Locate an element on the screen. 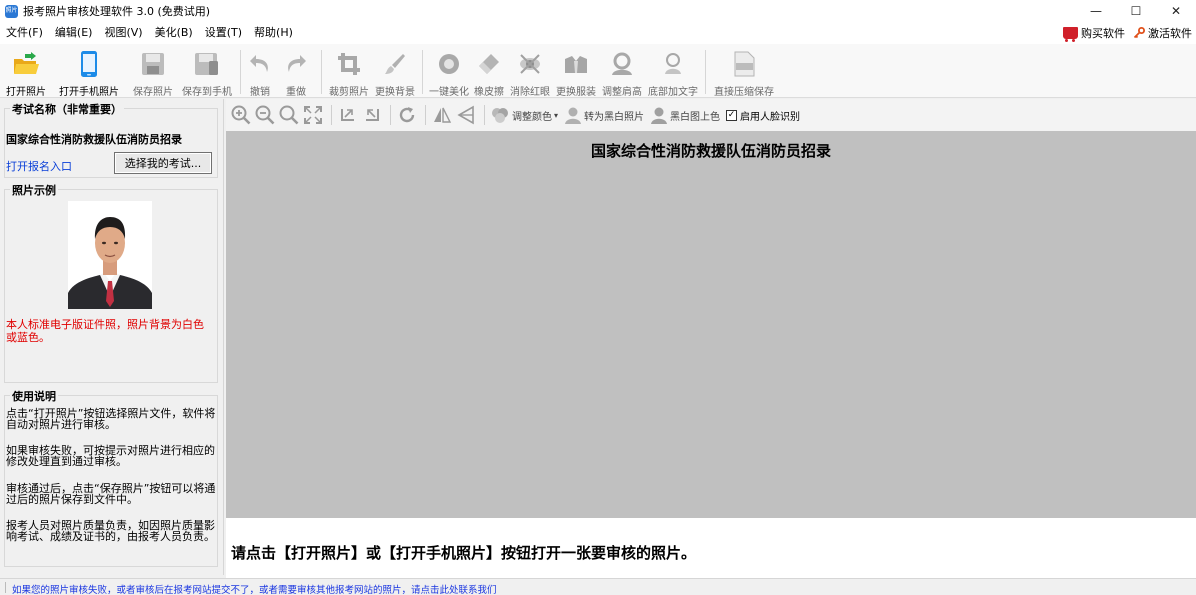 Image resolution: width=1196 pixels, height=595 pixels. brush-icon is located at coordinates (395, 64).